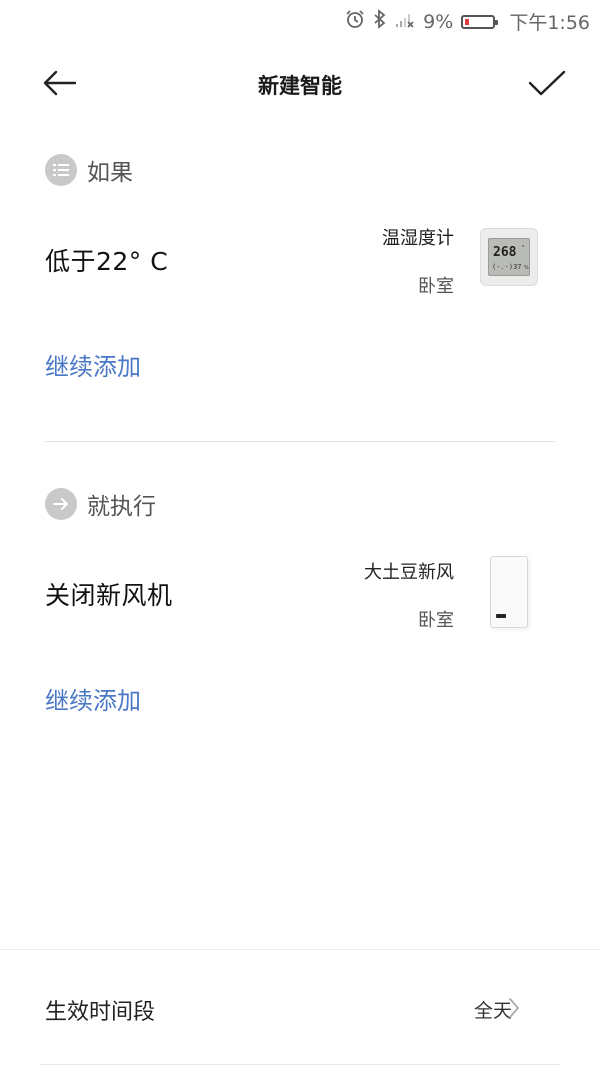  I want to click on then-section-header: 就执行, so click(100, 504).